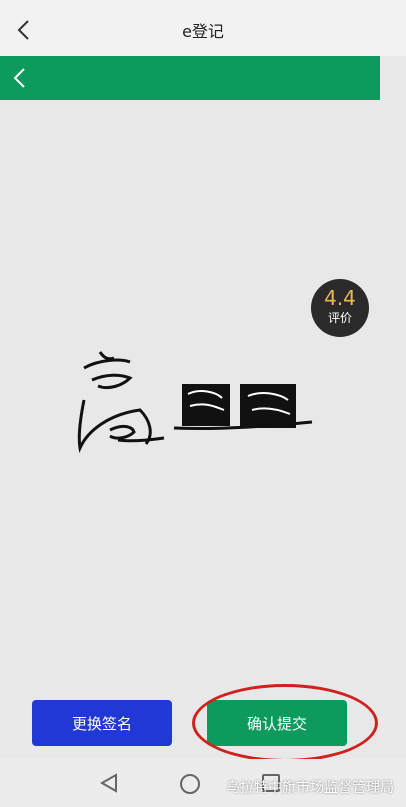  I want to click on watermark: 乌拉特中旗市场监督管理局, so click(310, 788).